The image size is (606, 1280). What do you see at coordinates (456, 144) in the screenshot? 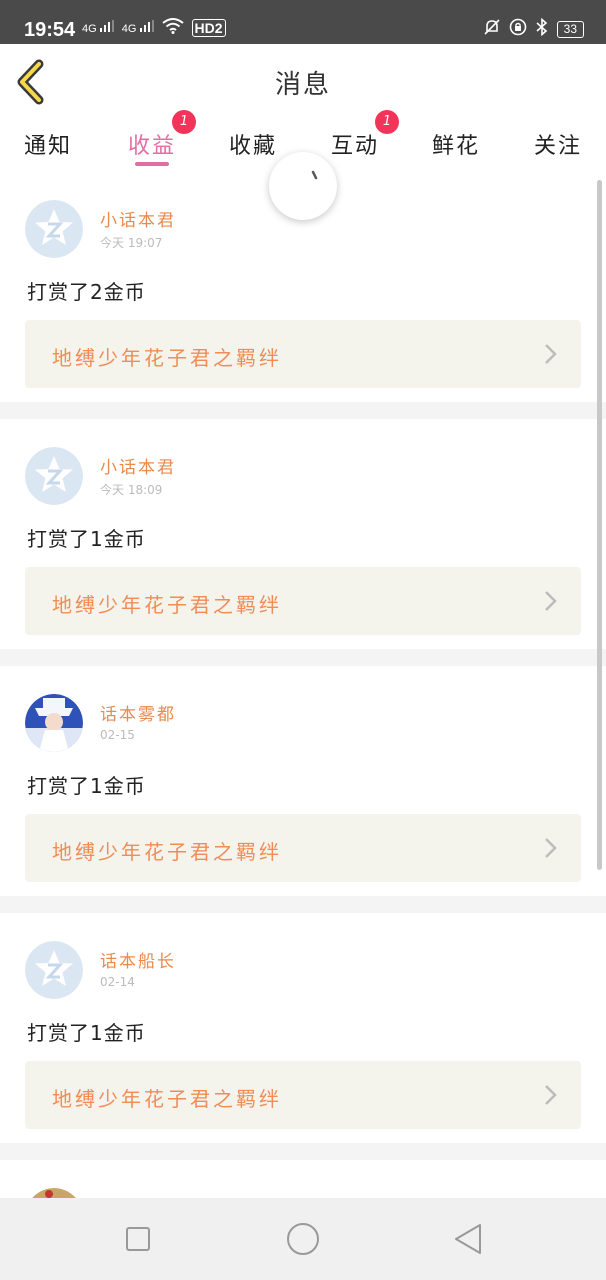
I see `tab-flowers: 鲜花` at bounding box center [456, 144].